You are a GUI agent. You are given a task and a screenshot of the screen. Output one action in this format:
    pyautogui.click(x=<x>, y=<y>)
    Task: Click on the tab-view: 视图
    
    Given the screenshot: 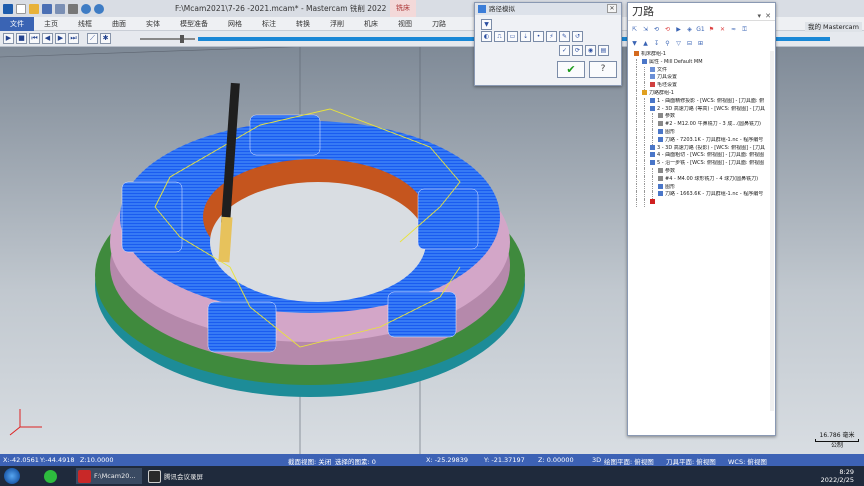 What is the action you would take?
    pyautogui.click(x=405, y=24)
    